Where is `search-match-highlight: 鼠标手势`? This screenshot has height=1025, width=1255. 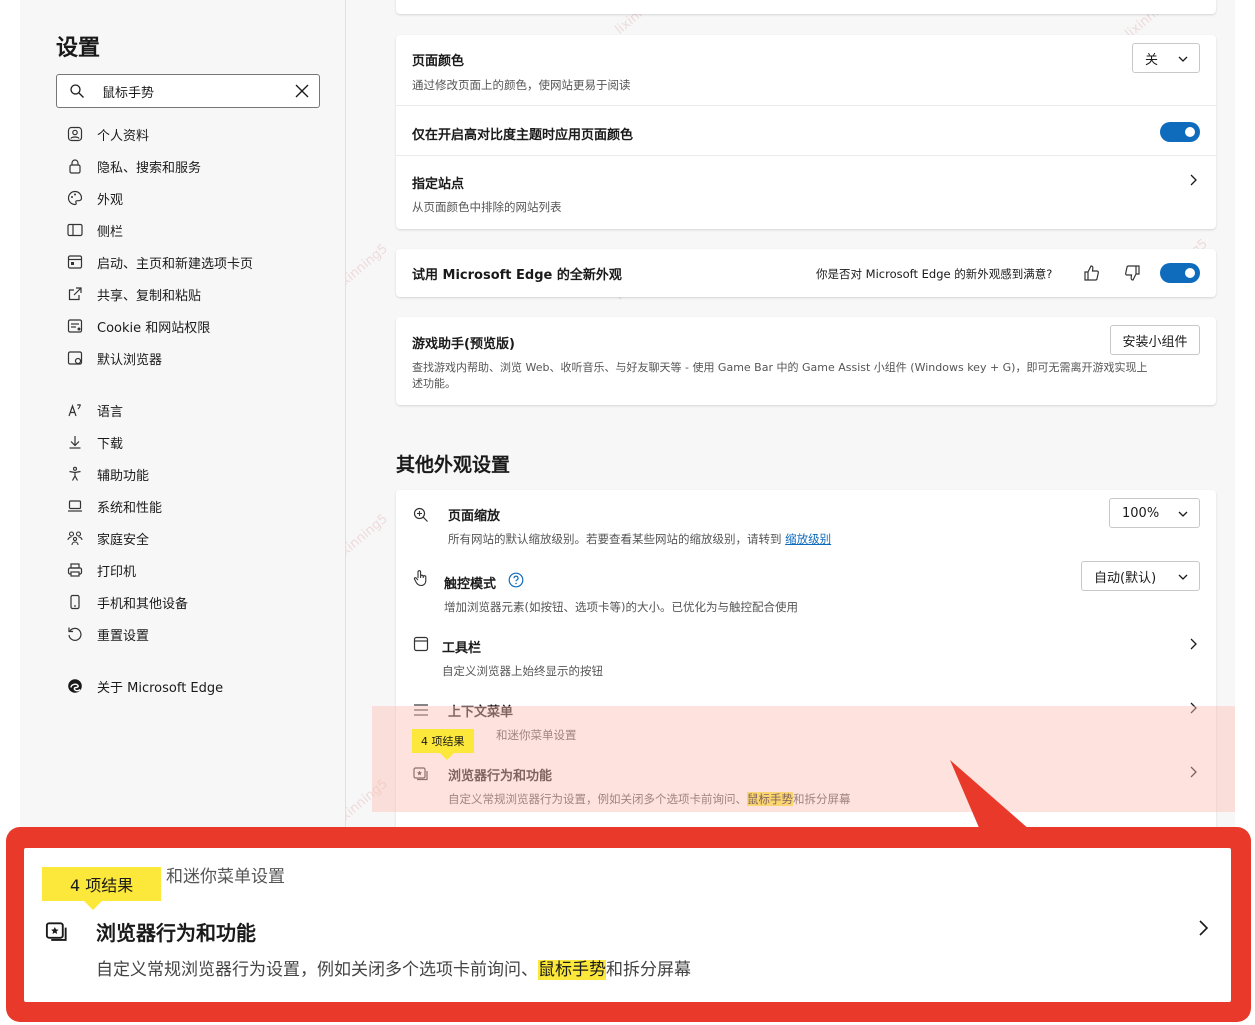
search-match-highlight: 鼠标手势 is located at coordinates (572, 970).